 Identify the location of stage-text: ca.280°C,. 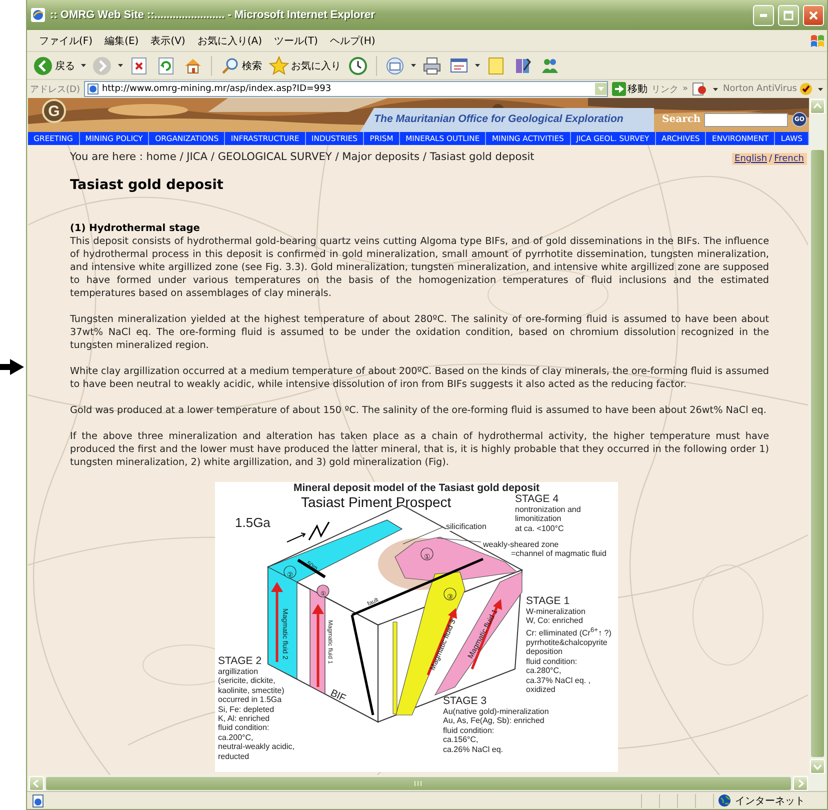
(544, 671).